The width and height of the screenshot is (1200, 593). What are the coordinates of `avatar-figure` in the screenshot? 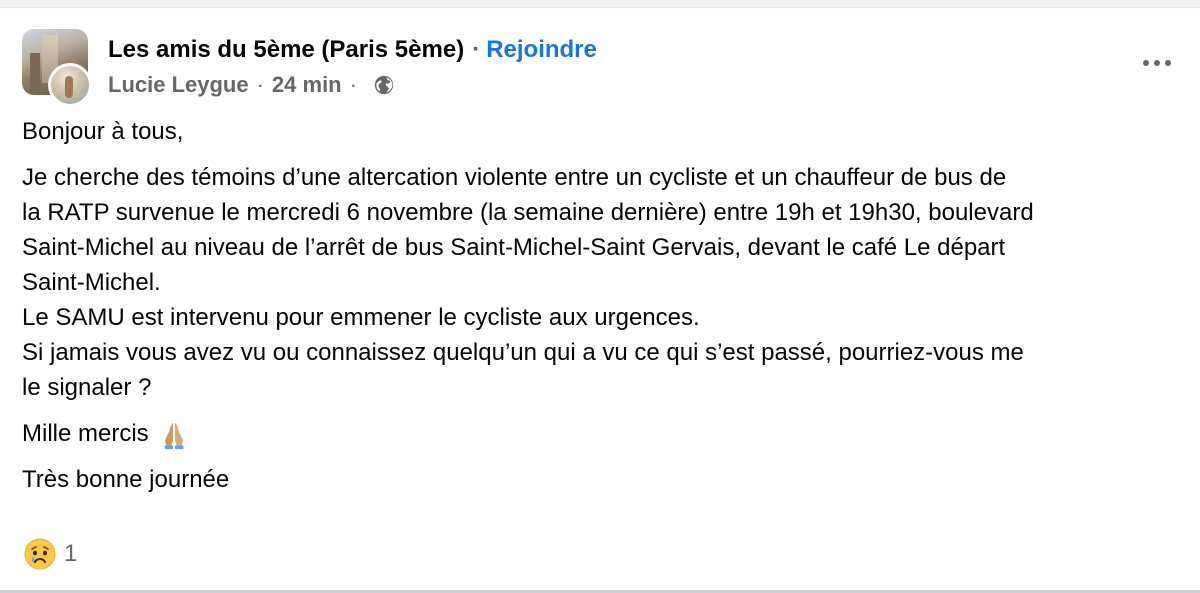 It's located at (69, 87).